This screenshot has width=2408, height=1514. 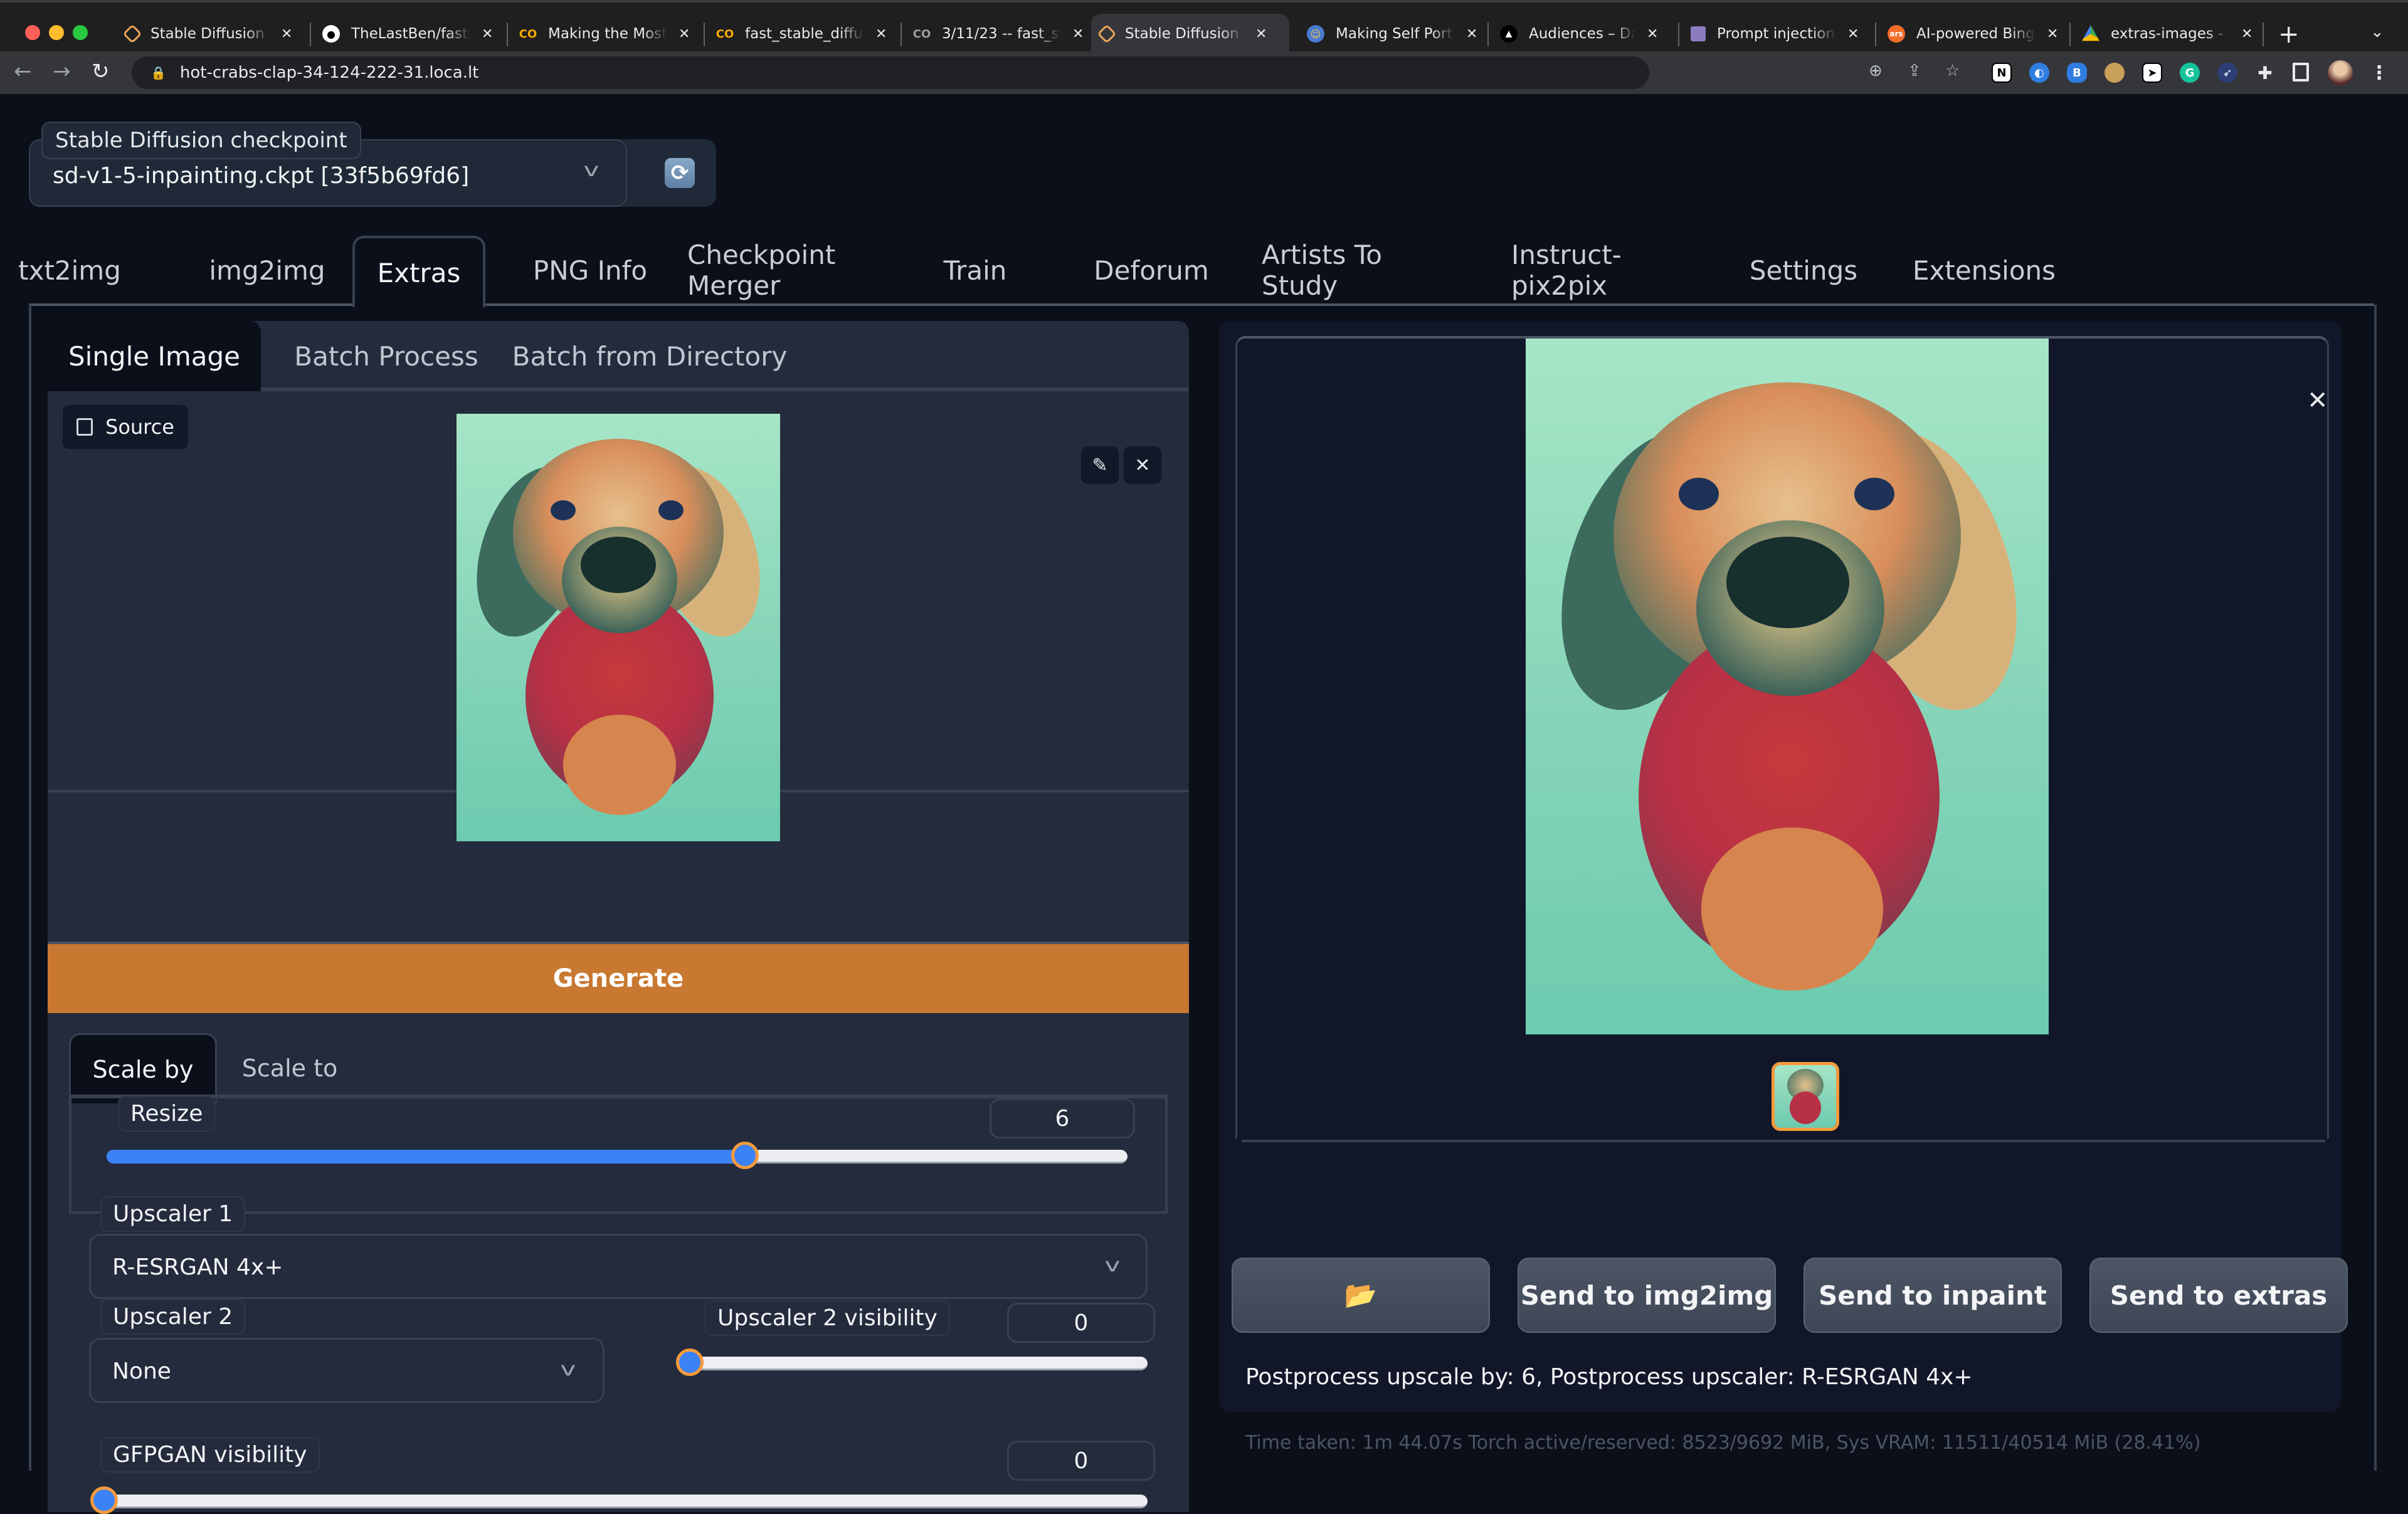 I want to click on resize-slider-thumb, so click(x=745, y=1155).